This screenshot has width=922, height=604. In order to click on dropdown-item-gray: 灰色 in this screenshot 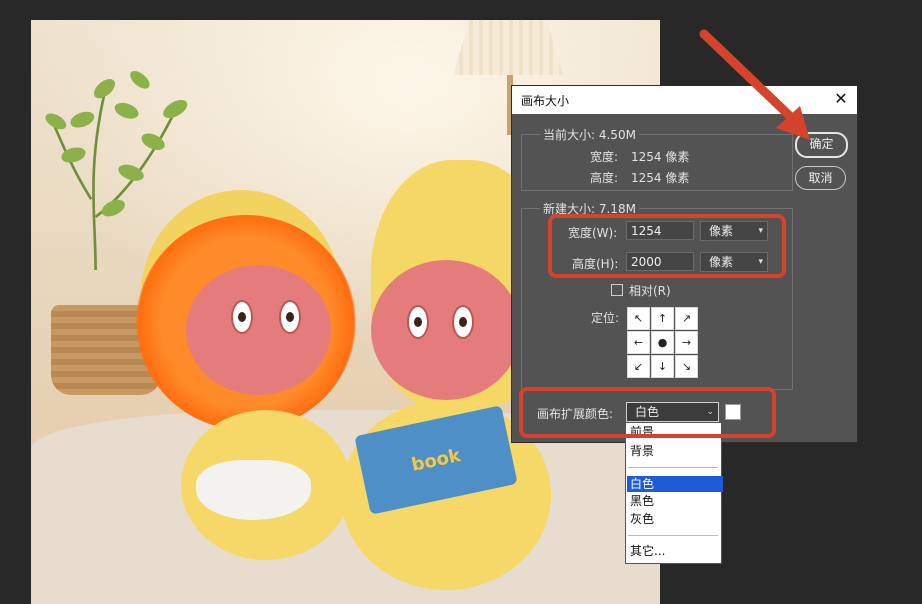, I will do `click(673, 519)`.